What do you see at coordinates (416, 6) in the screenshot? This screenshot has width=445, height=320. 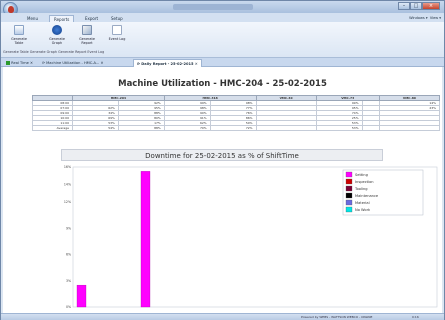 I see `maximize-button: □` at bounding box center [416, 6].